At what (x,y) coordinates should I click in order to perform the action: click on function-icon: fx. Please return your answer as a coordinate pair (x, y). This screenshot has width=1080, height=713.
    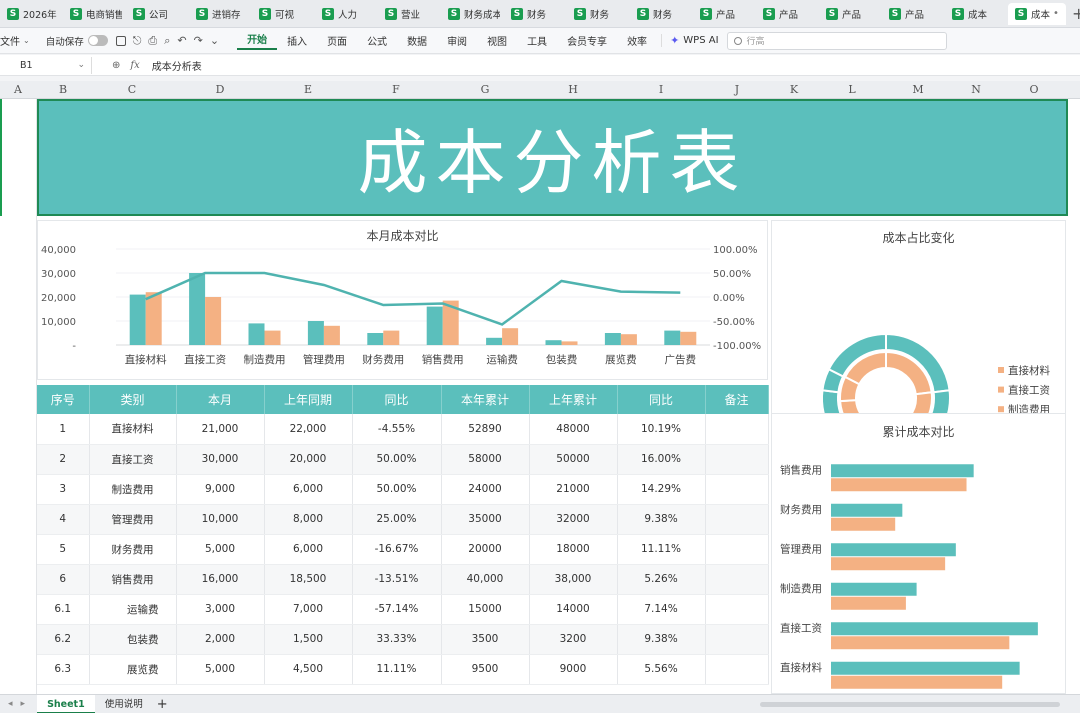
    Looking at the image, I should click on (134, 65).